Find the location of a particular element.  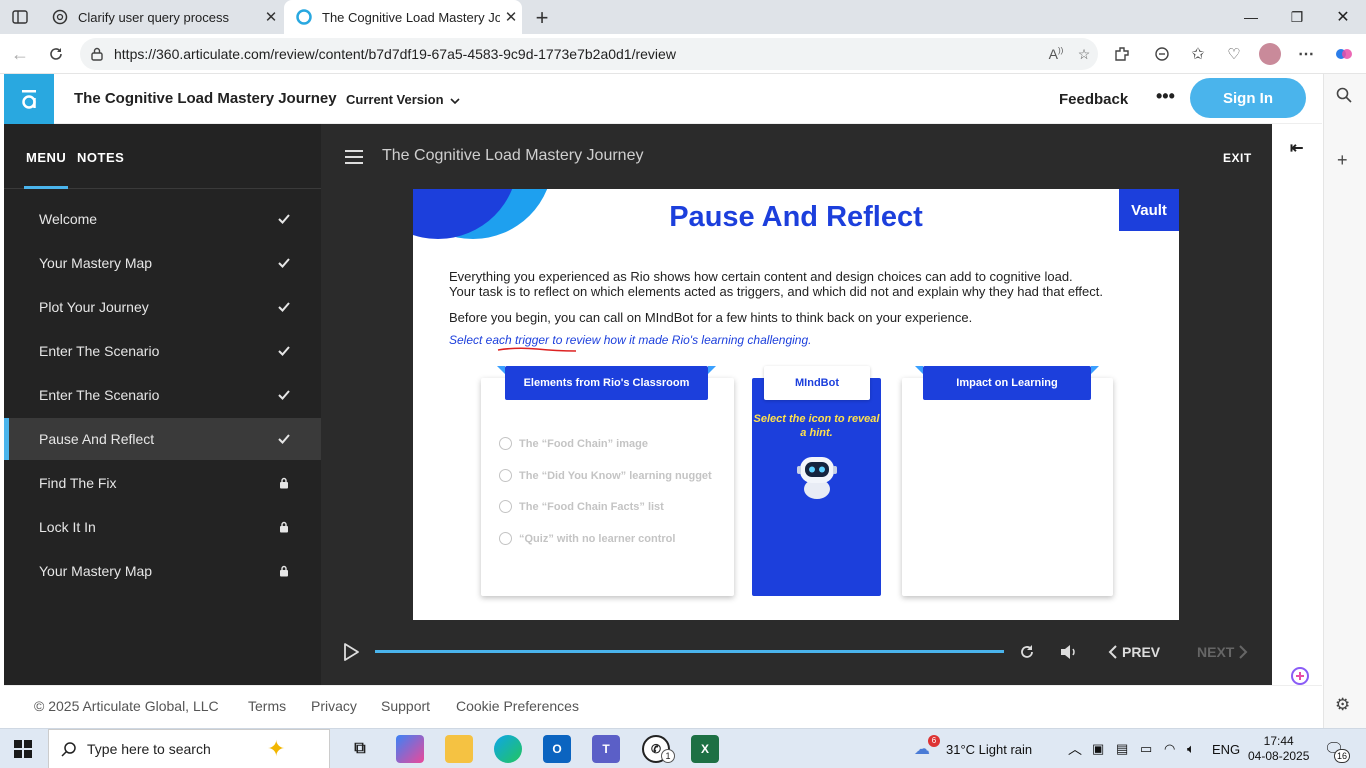

task-view-icon: ⧉ is located at coordinates (360, 749).